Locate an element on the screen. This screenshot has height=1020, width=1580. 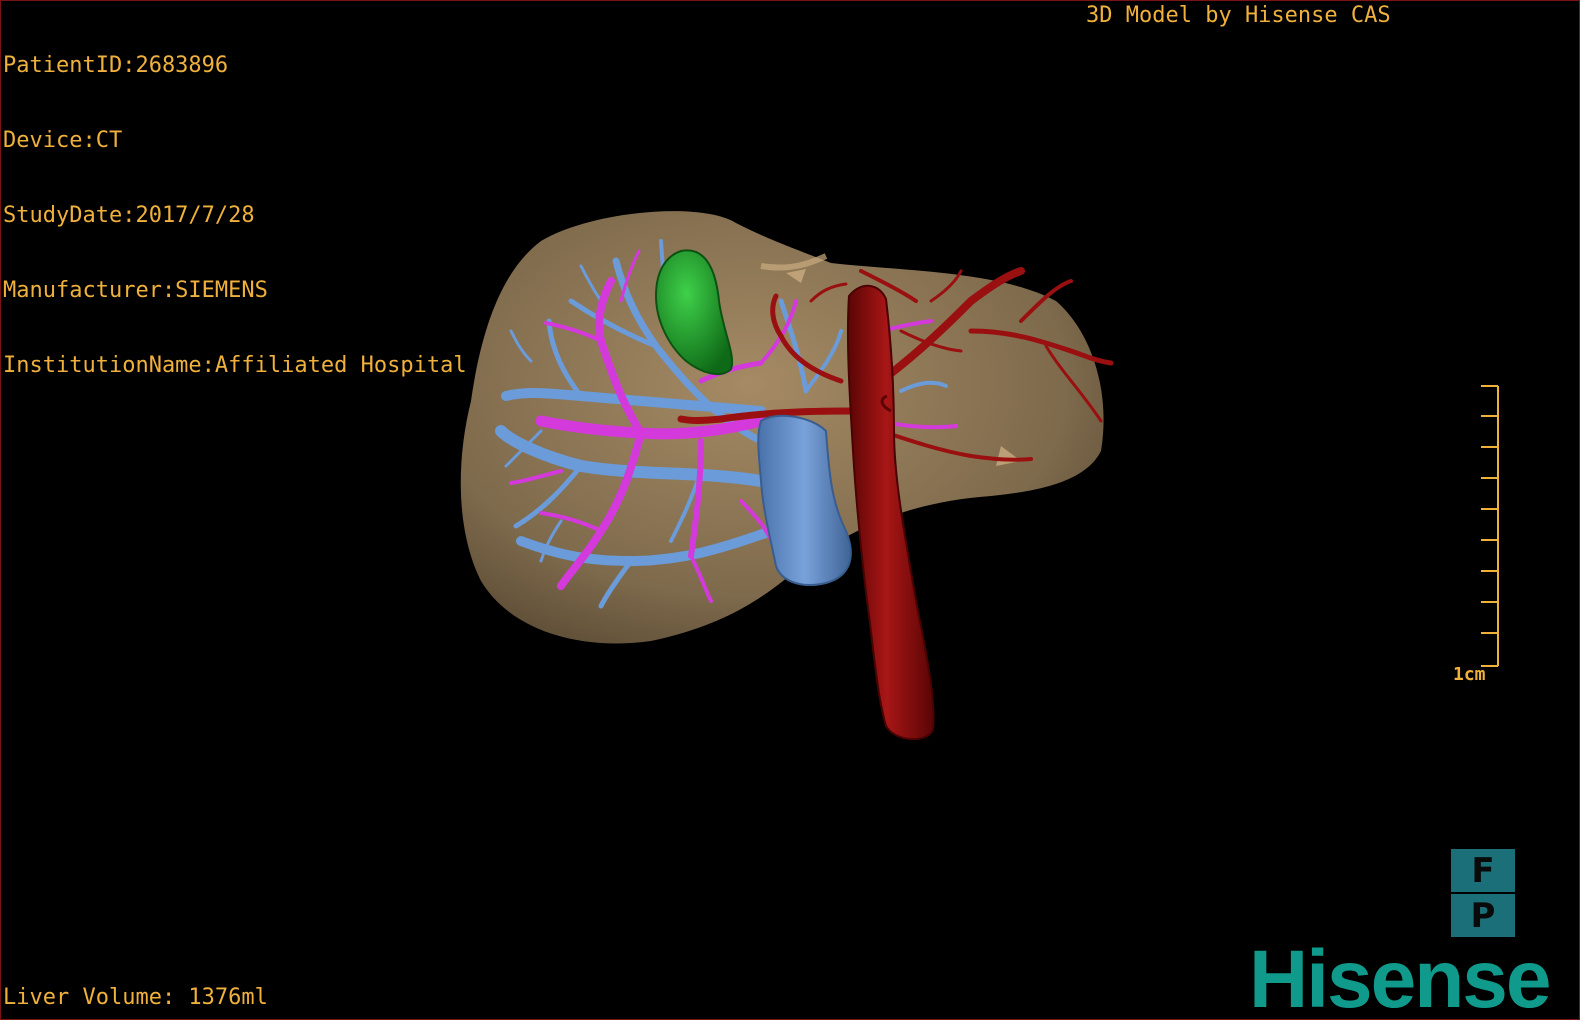
scale-bar is located at coordinates (1490, 526).